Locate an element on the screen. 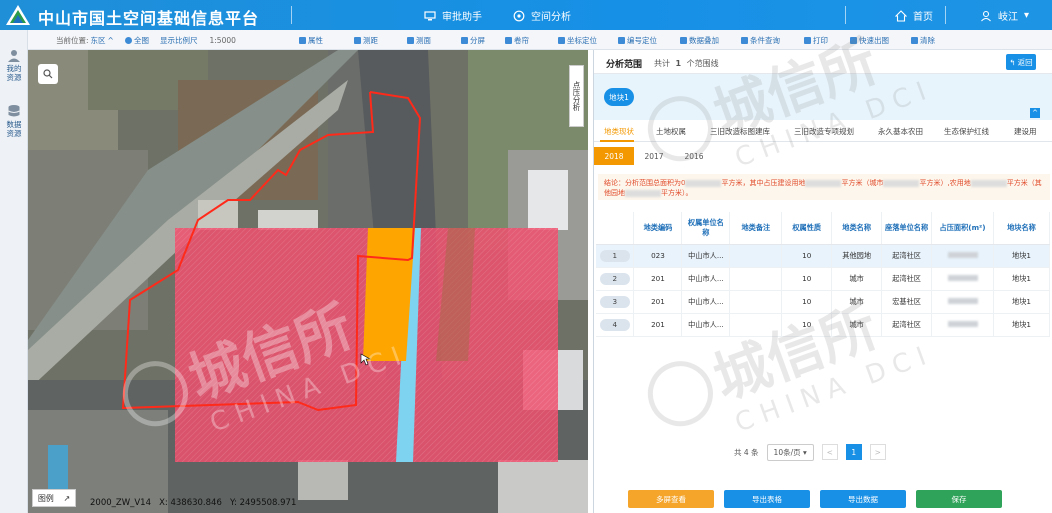 The image size is (1052, 513). location-selector: 当前位置: 东区 ^ is located at coordinates (85, 40).